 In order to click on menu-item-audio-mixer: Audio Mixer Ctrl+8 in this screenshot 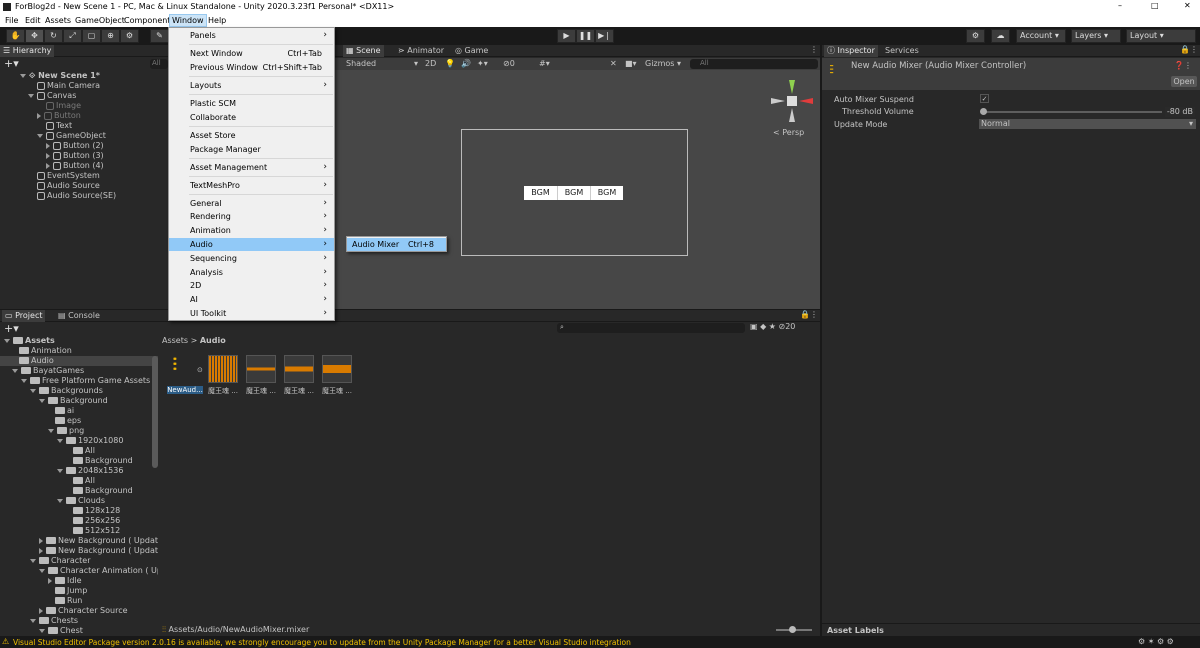, I will do `click(396, 244)`.